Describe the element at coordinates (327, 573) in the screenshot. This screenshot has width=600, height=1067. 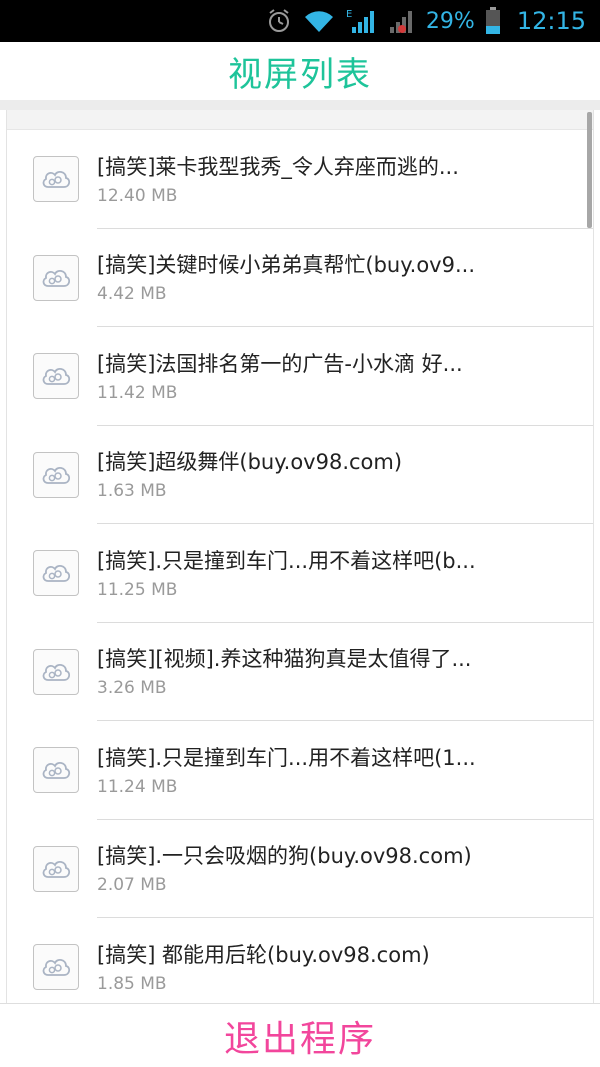
I see `list-item-text: [搞笑].只是撞到车门...用不着这样吧(b... 11.25 MB` at that location.